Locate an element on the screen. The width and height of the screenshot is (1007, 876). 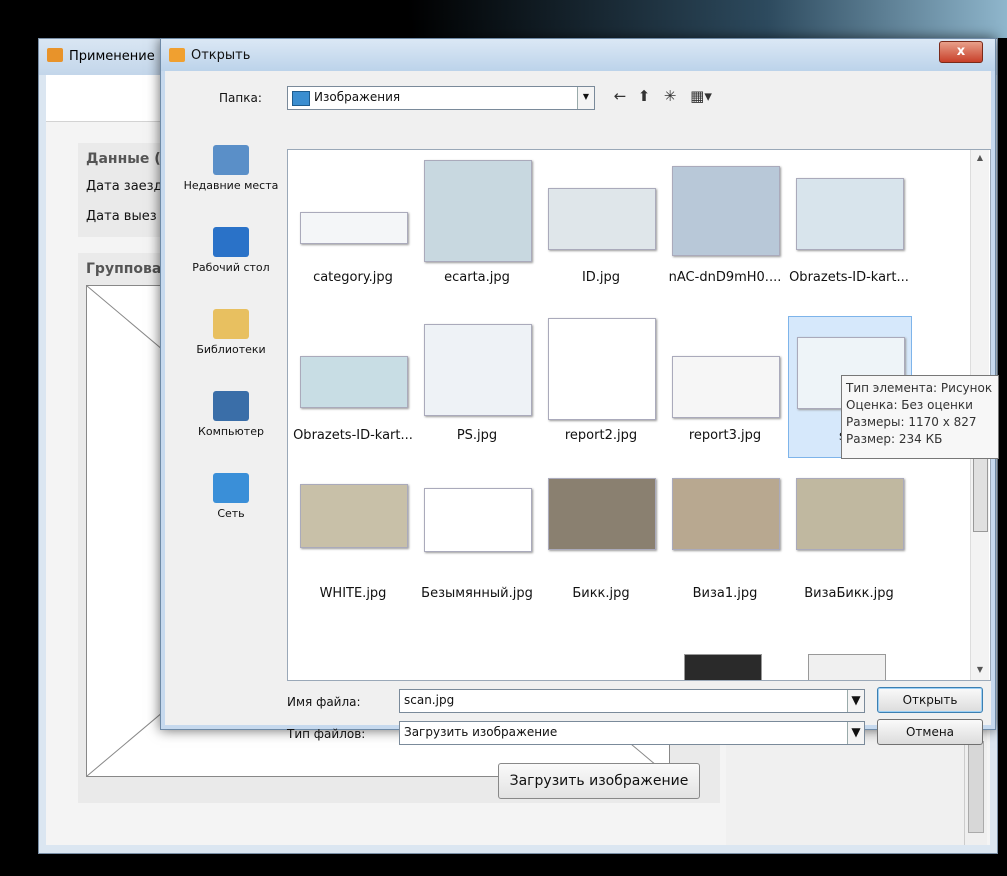
data-panel: Данные ( Дата заезд Дата выез is located at coordinates (123, 190).